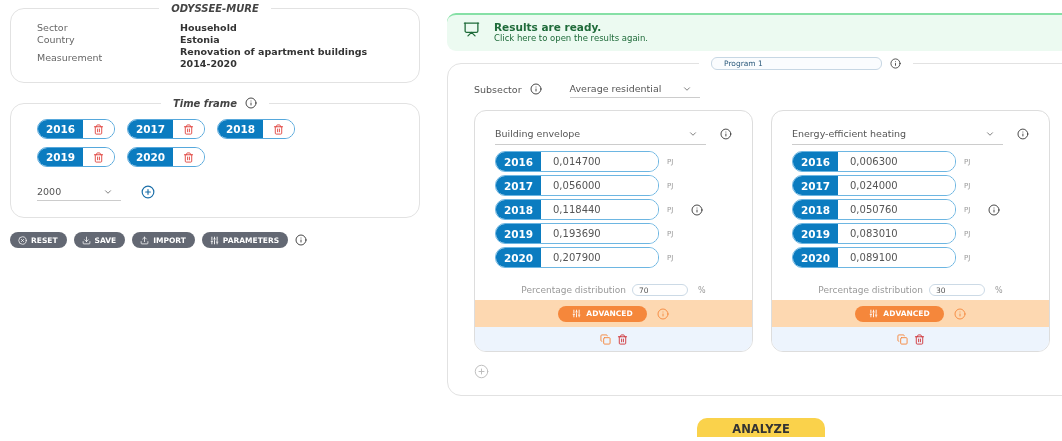 The image size is (1062, 441). I want to click on info-value: Household, so click(209, 28).